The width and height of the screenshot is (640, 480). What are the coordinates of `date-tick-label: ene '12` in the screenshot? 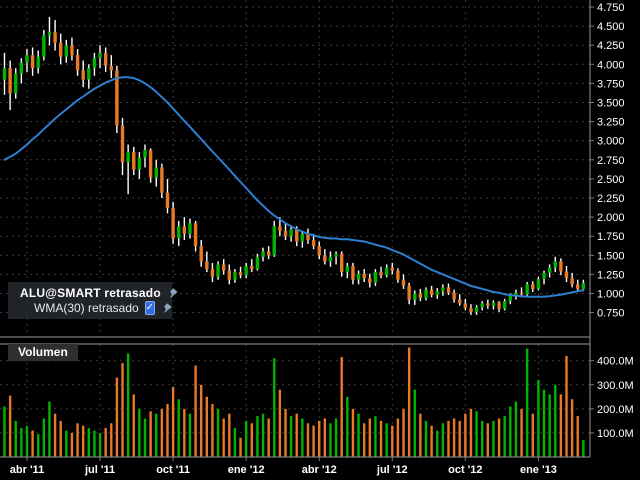 It's located at (246, 470).